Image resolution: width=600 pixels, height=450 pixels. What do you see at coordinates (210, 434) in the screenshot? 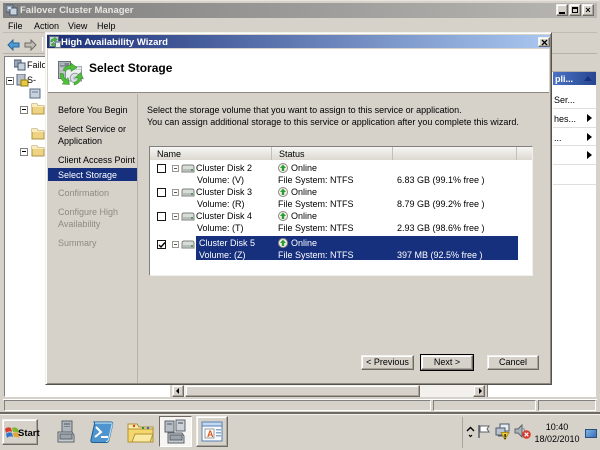
I see `svg-text: A` at bounding box center [210, 434].